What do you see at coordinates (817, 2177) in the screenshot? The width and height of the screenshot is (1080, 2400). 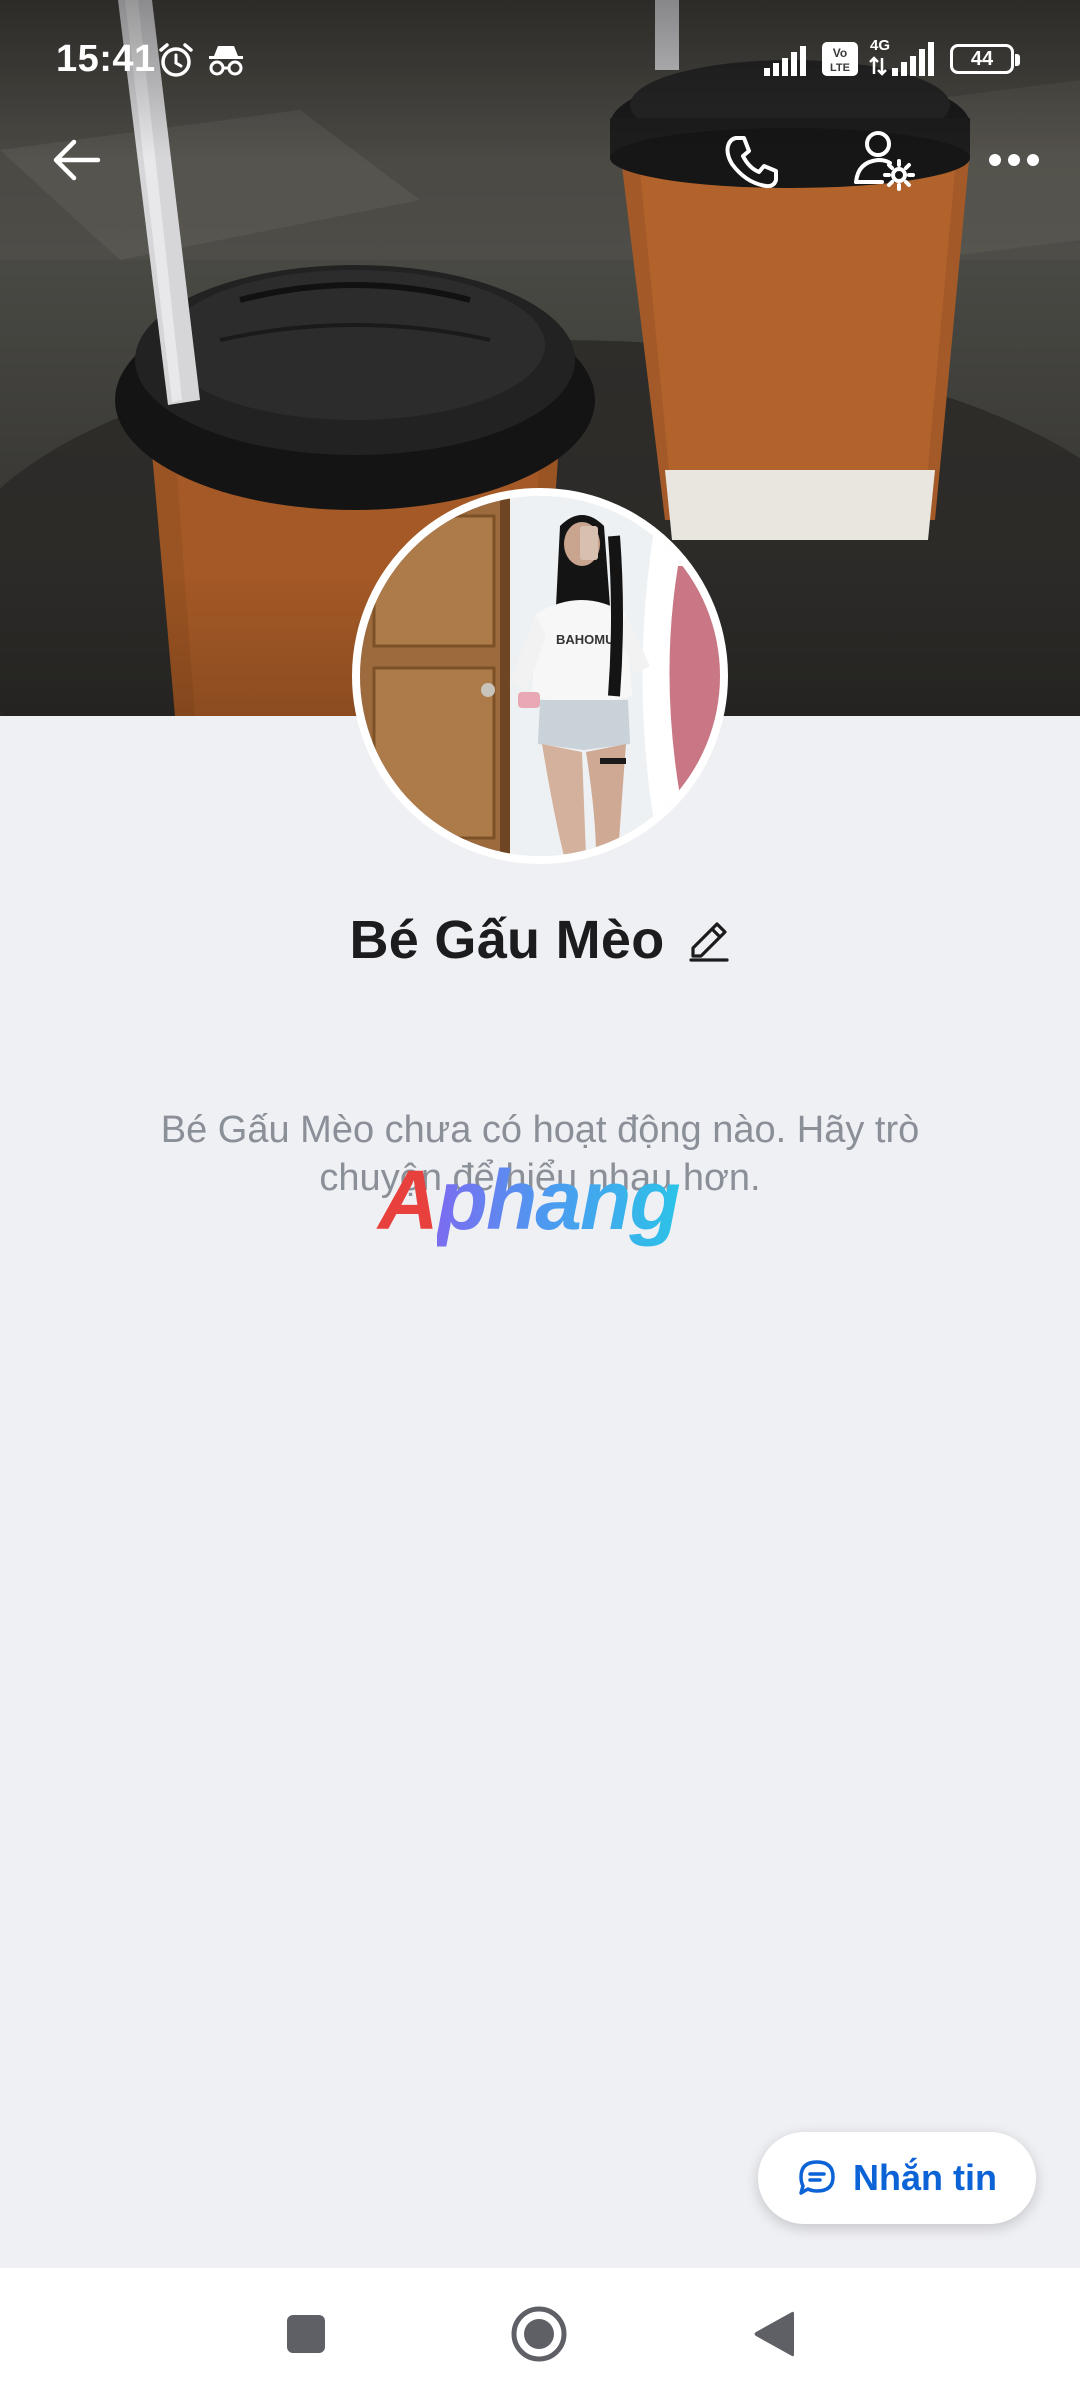 I see `chat-bubble-icon` at bounding box center [817, 2177].